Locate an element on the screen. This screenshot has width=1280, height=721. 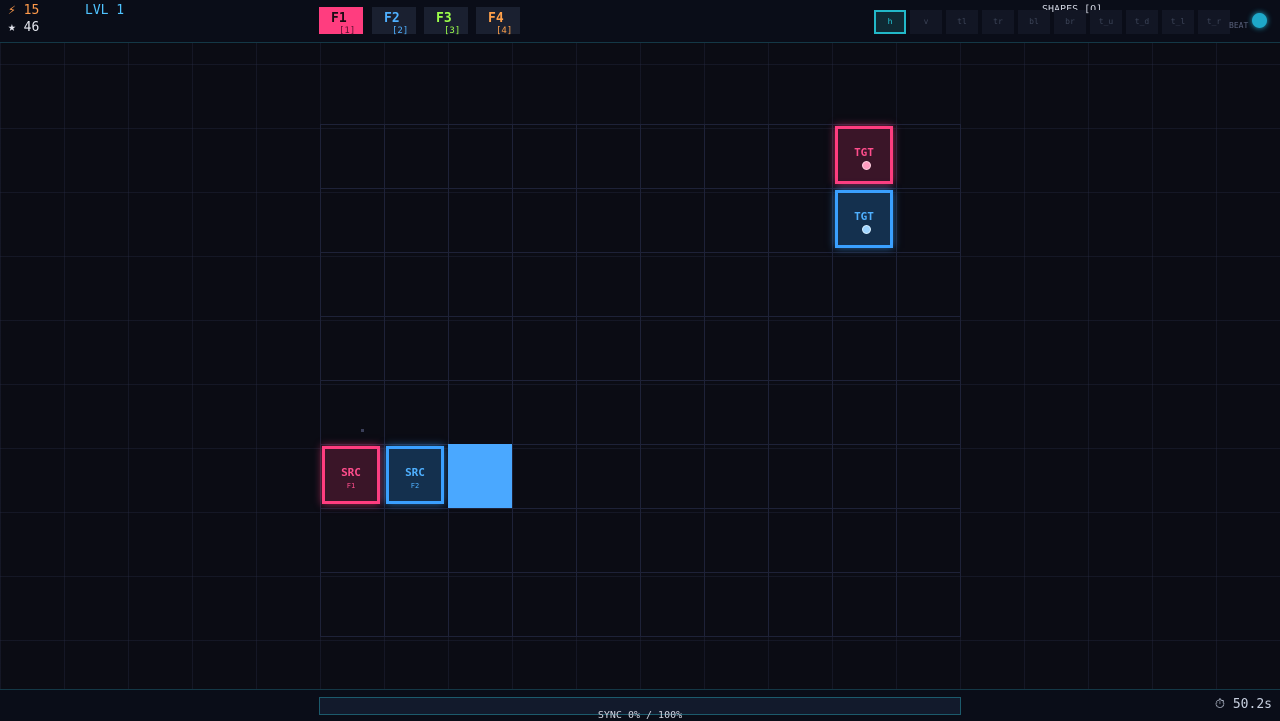
function-tab-f3: F3 [3] is located at coordinates (446, 21).